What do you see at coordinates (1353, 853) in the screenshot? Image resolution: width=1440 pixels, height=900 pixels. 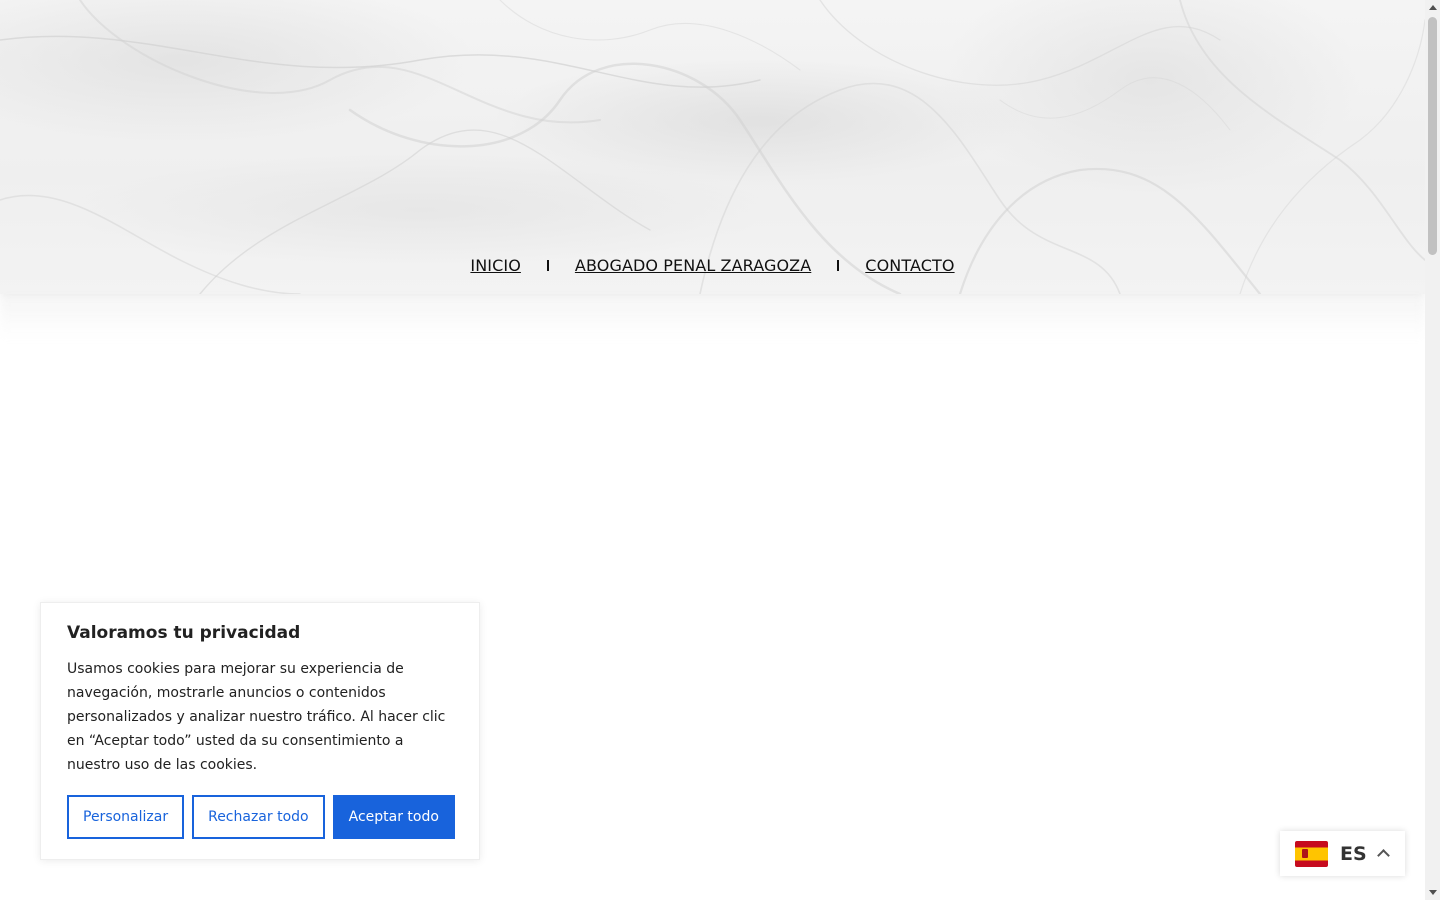 I see `language-code: ES` at bounding box center [1353, 853].